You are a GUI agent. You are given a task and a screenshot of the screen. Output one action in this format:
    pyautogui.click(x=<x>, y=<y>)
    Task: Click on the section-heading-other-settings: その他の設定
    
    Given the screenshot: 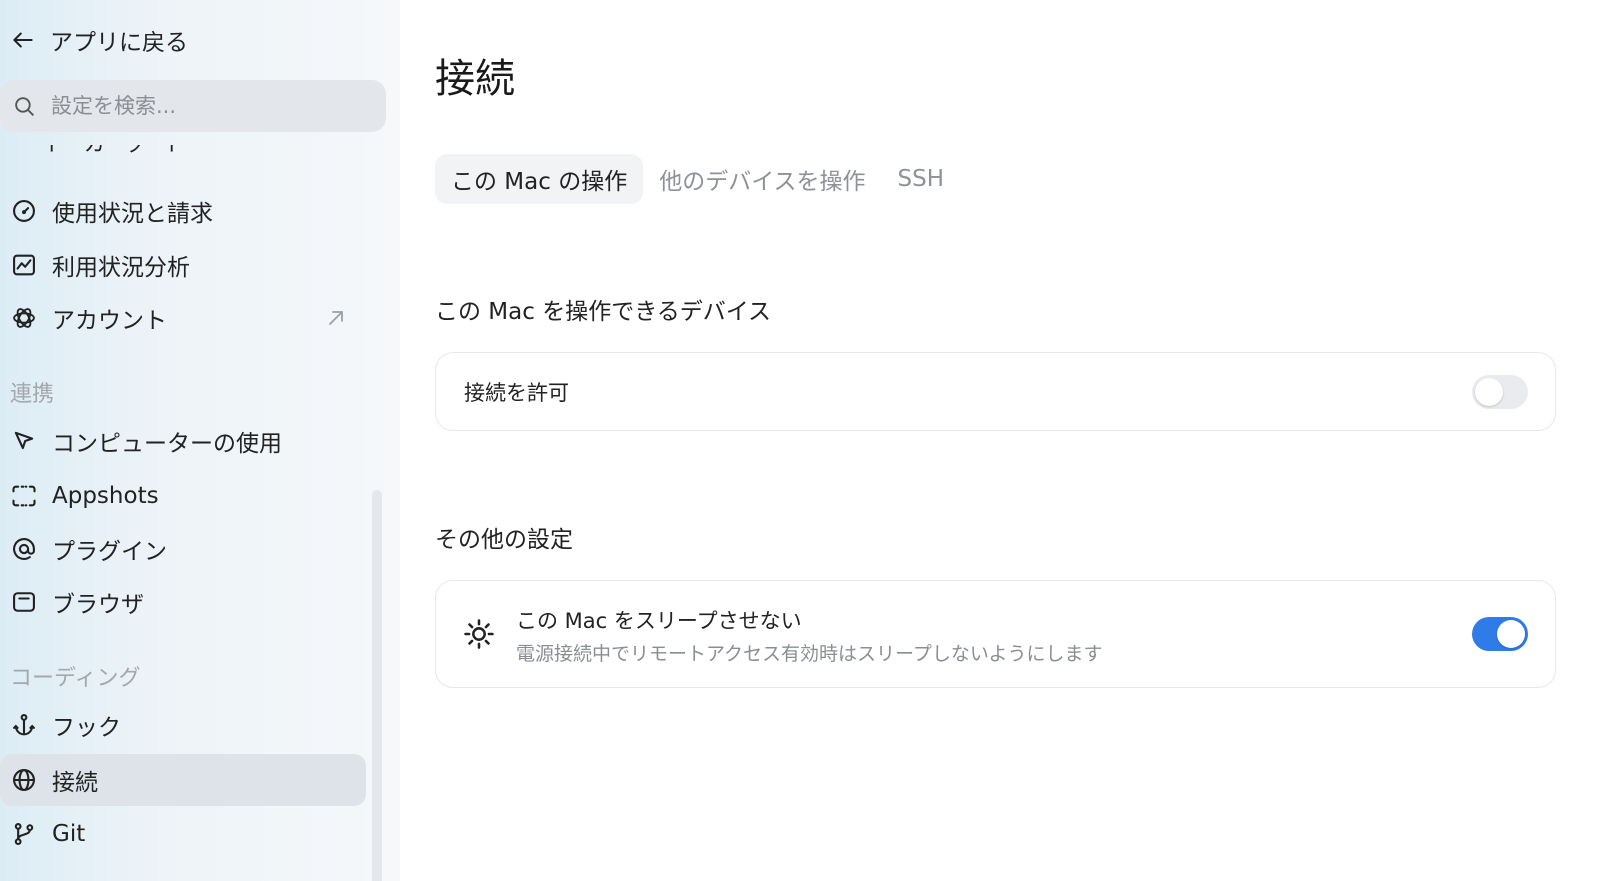 What is the action you would take?
    pyautogui.click(x=504, y=540)
    